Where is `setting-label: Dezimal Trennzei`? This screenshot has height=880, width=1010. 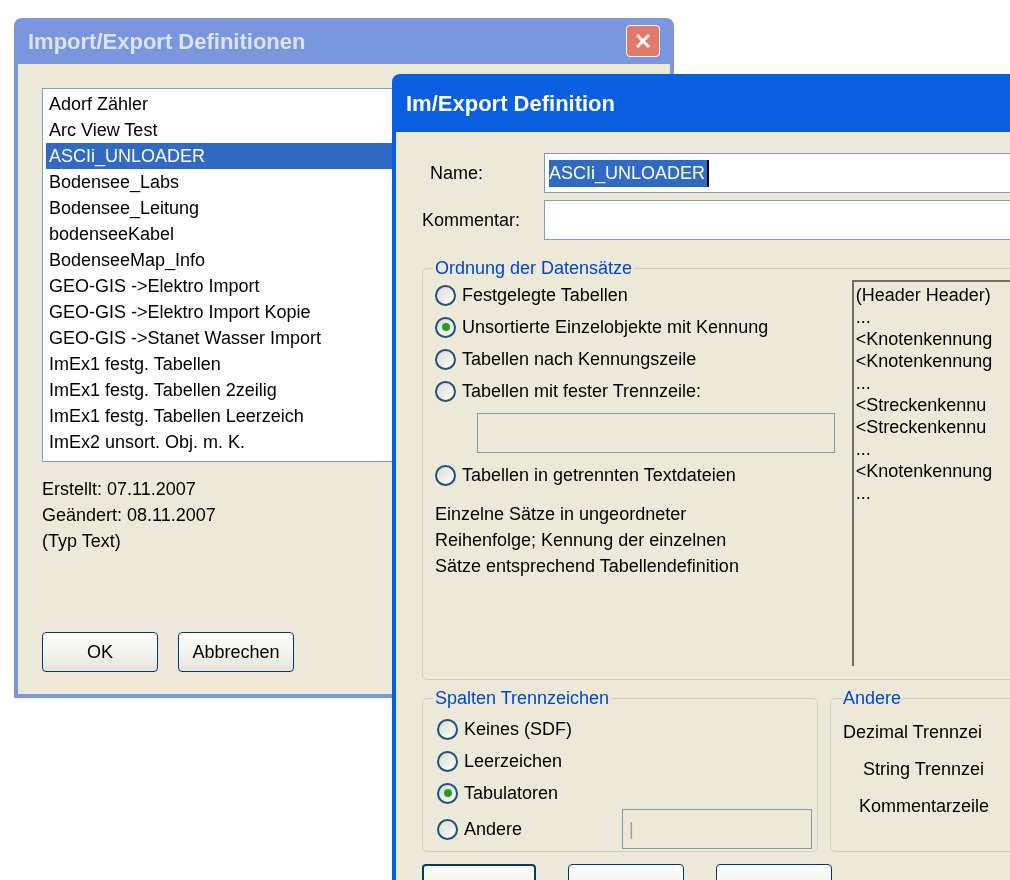
setting-label: Dezimal Trennzei is located at coordinates (913, 732).